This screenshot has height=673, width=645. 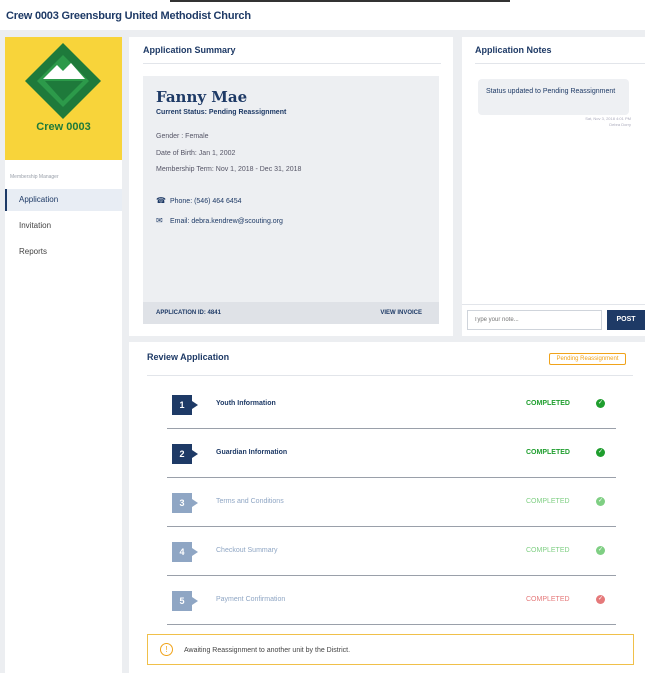 What do you see at coordinates (340, 1) in the screenshot?
I see `top-divider` at bounding box center [340, 1].